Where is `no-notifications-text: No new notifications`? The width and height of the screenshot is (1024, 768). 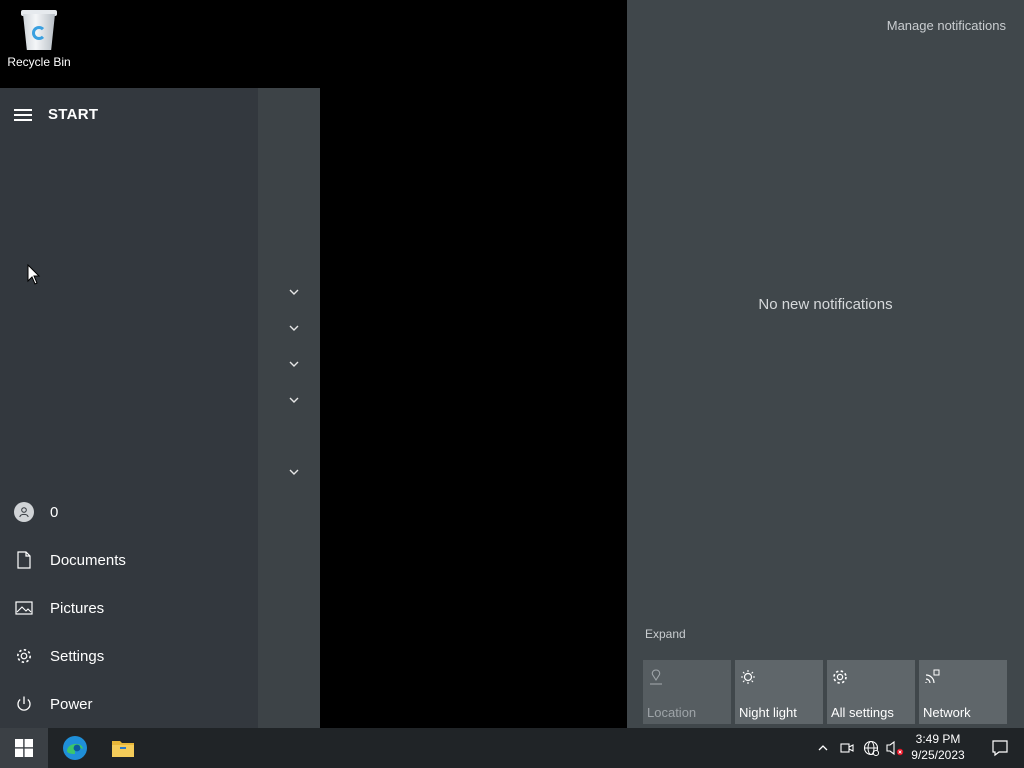 no-notifications-text: No new notifications is located at coordinates (825, 304).